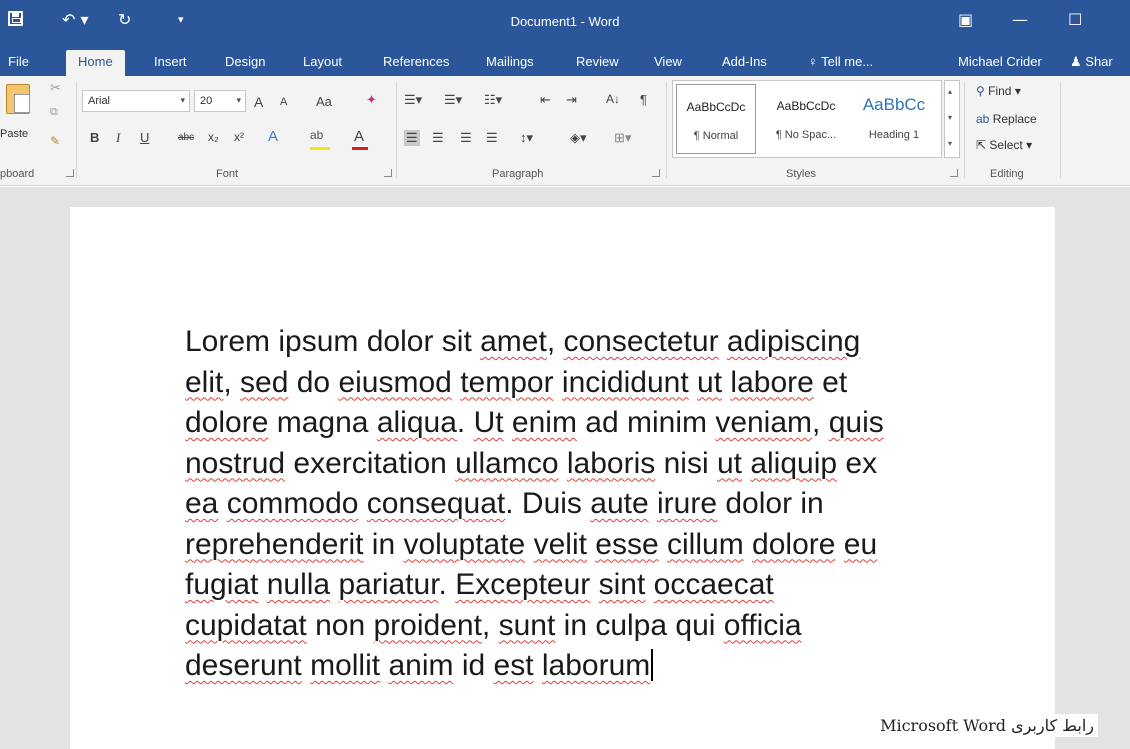  What do you see at coordinates (1004, 145) in the screenshot?
I see `select-button: ⇱ Select ▾` at bounding box center [1004, 145].